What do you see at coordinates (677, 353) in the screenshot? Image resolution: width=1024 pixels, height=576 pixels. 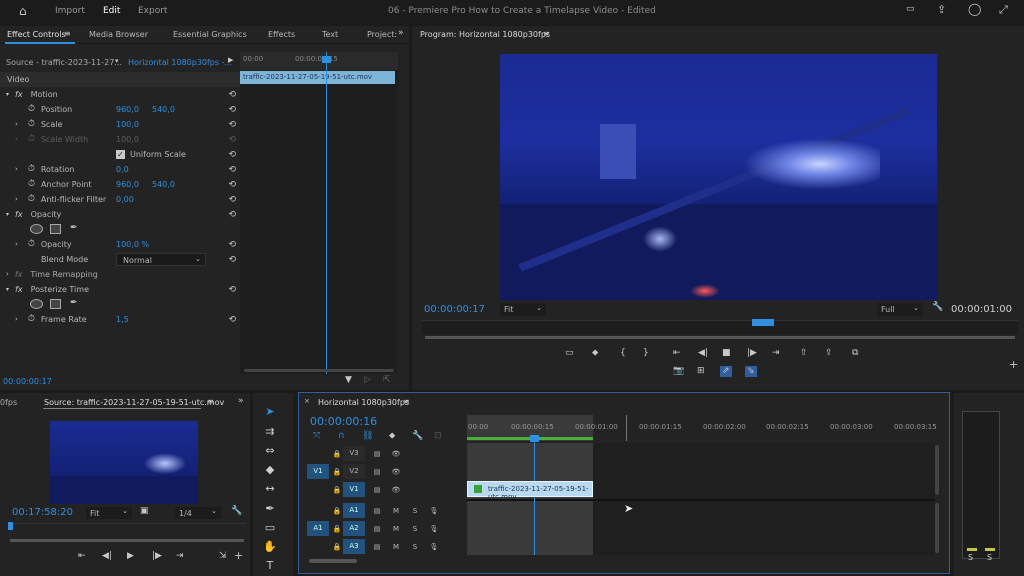 I see `go-to-in-icon: ⇤` at bounding box center [677, 353].